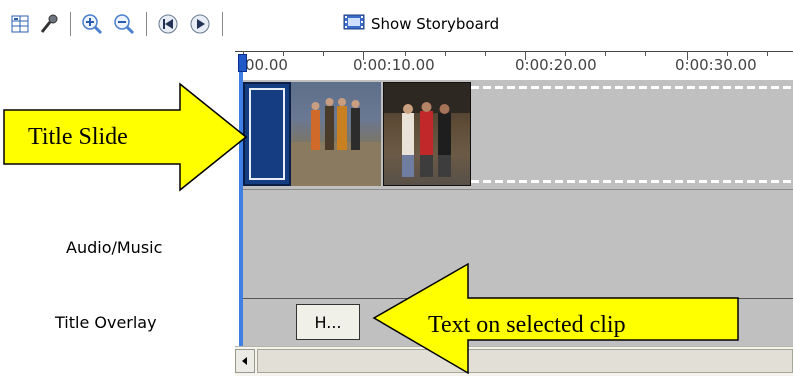 This screenshot has height=379, width=793. I want to click on zoom-in-icon, so click(92, 24).